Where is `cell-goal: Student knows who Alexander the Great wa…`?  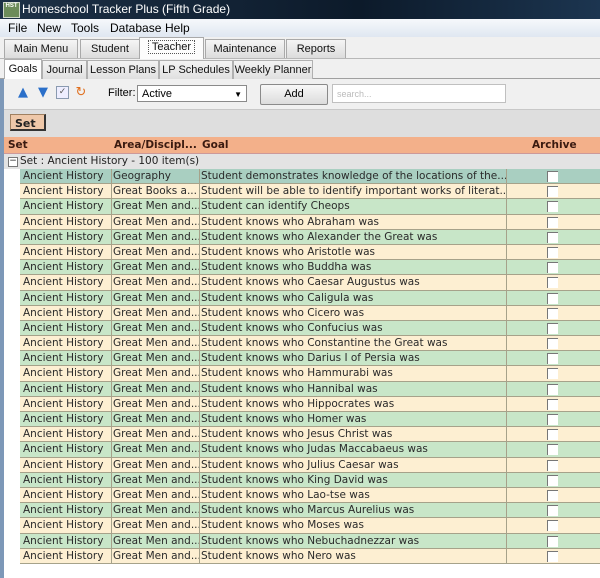 cell-goal: Student knows who Alexander the Great wa… is located at coordinates (352, 236).